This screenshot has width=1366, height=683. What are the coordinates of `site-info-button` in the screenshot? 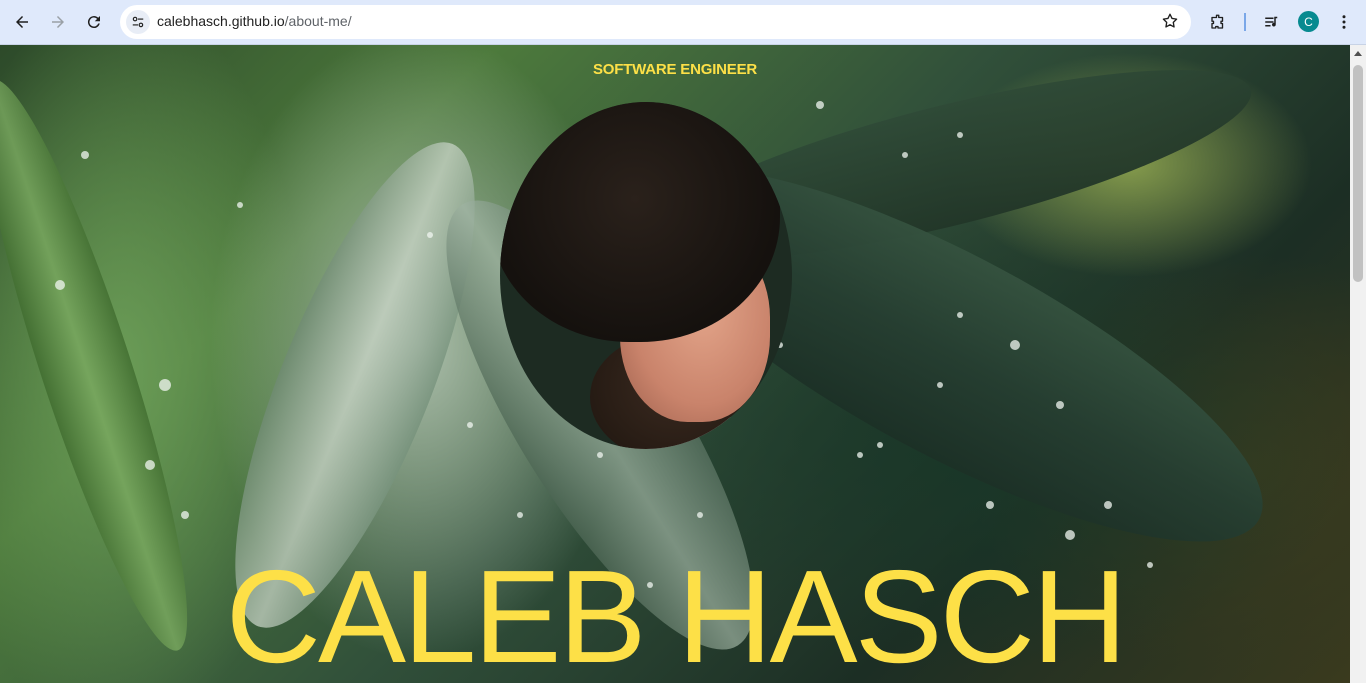 It's located at (138, 22).